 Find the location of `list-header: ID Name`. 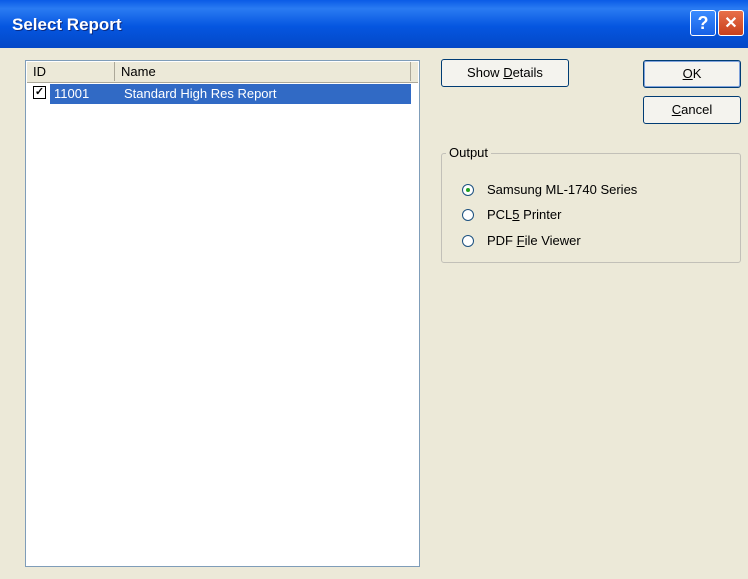

list-header: ID Name is located at coordinates (222, 72).